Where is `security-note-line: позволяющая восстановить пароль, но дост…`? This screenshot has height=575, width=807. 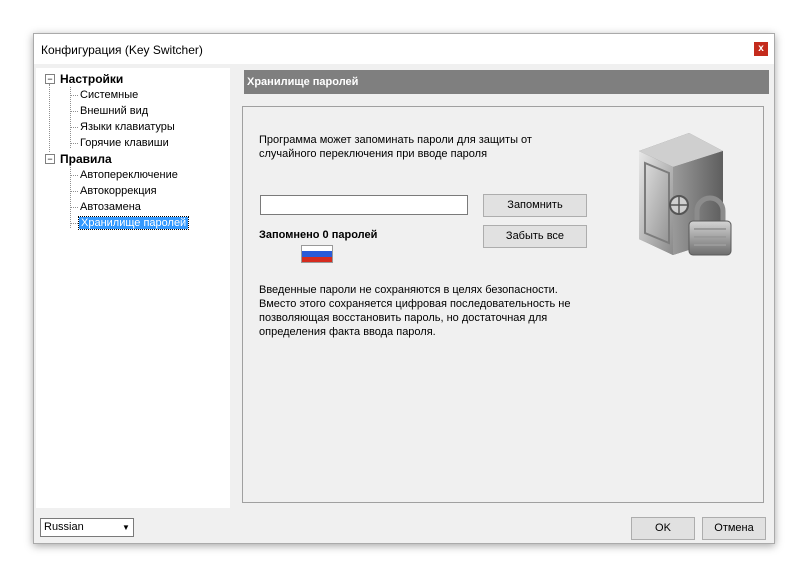 security-note-line: позволяющая восстановить пароль, но дост… is located at coordinates (403, 318).